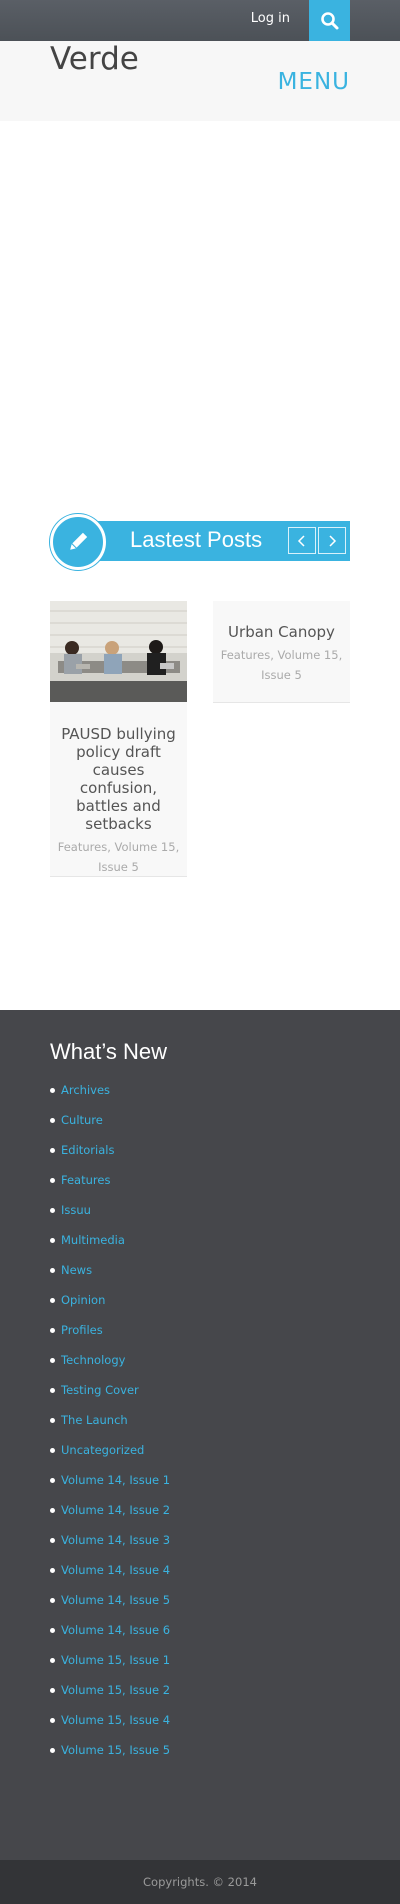  Describe the element at coordinates (76, 1270) in the screenshot. I see `category-link: News` at that location.